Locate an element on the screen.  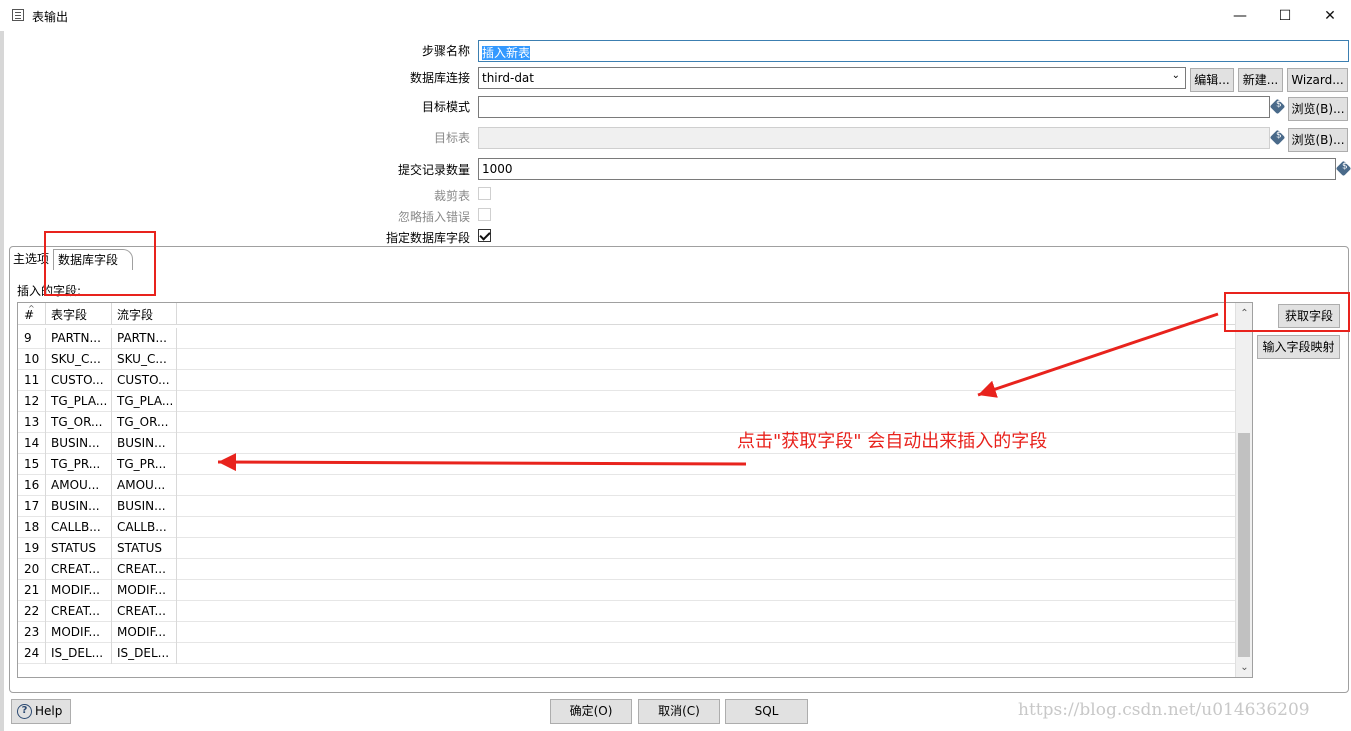
help-icon: ? is located at coordinates (24, 711).